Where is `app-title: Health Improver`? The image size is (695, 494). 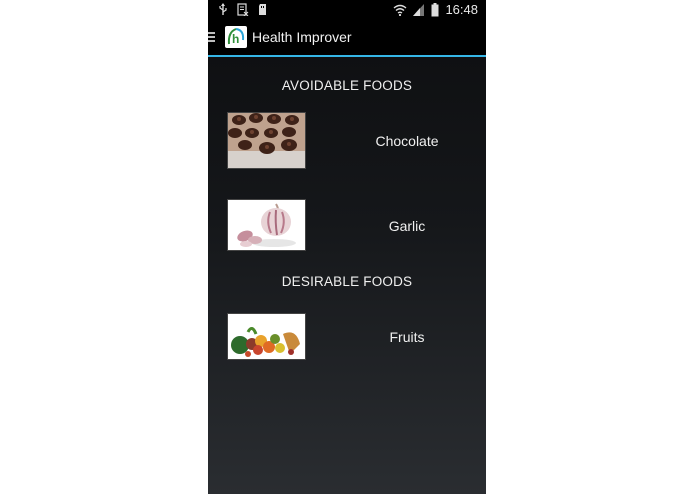
app-title: Health Improver is located at coordinates (302, 37).